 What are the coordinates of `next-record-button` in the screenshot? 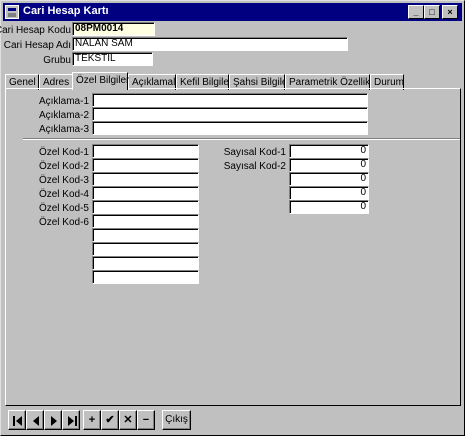 It's located at (53, 420).